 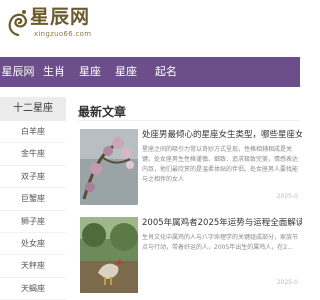 I want to click on site-logo-domain: xingzuo66.com, so click(x=63, y=34).